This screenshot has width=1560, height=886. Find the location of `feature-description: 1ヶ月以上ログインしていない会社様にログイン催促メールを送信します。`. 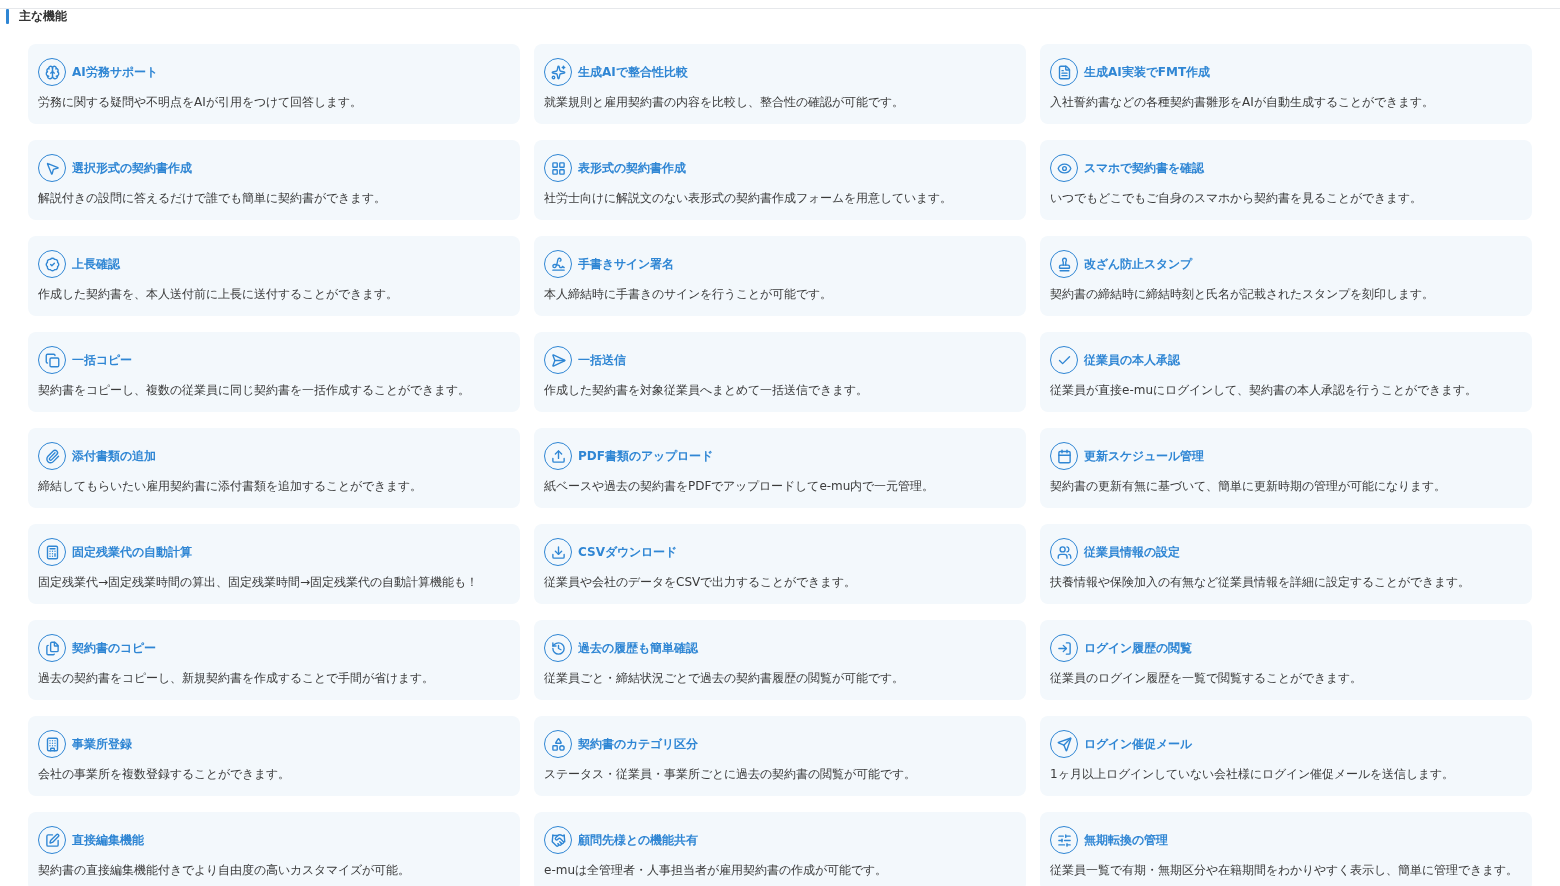

feature-description: 1ヶ月以上ログインしていない会社様にログイン催促メールを送信します。 is located at coordinates (1252, 774).